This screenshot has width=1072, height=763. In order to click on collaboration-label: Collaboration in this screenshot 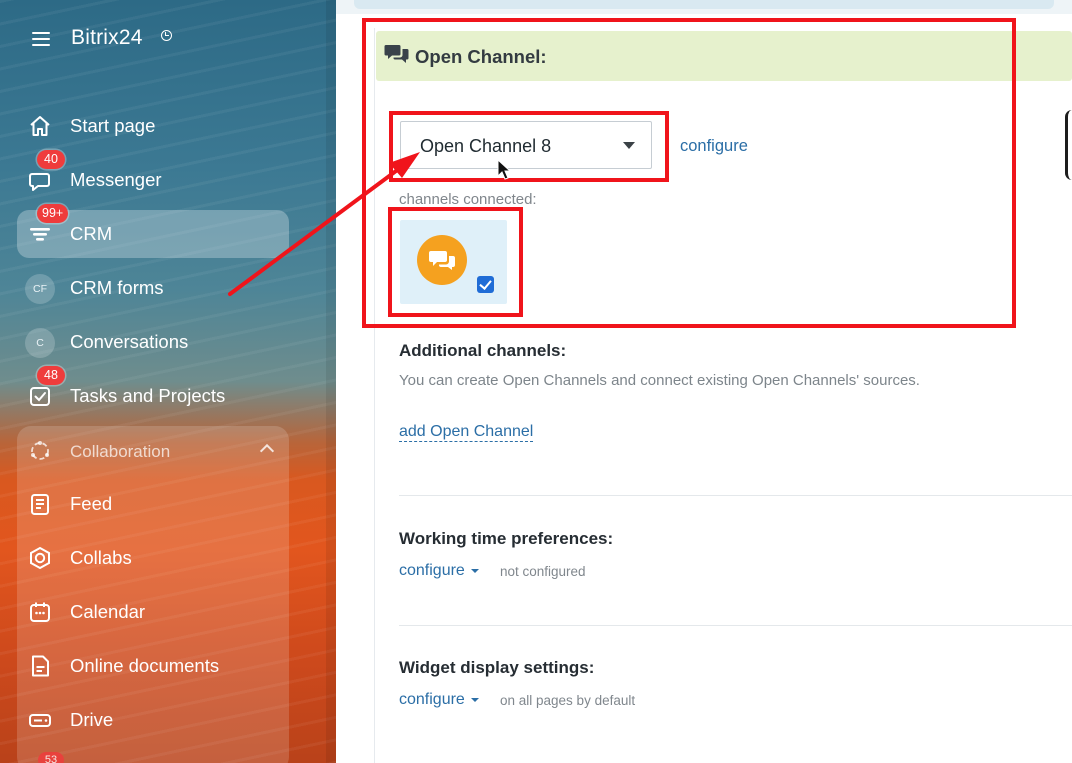, I will do `click(120, 452)`.